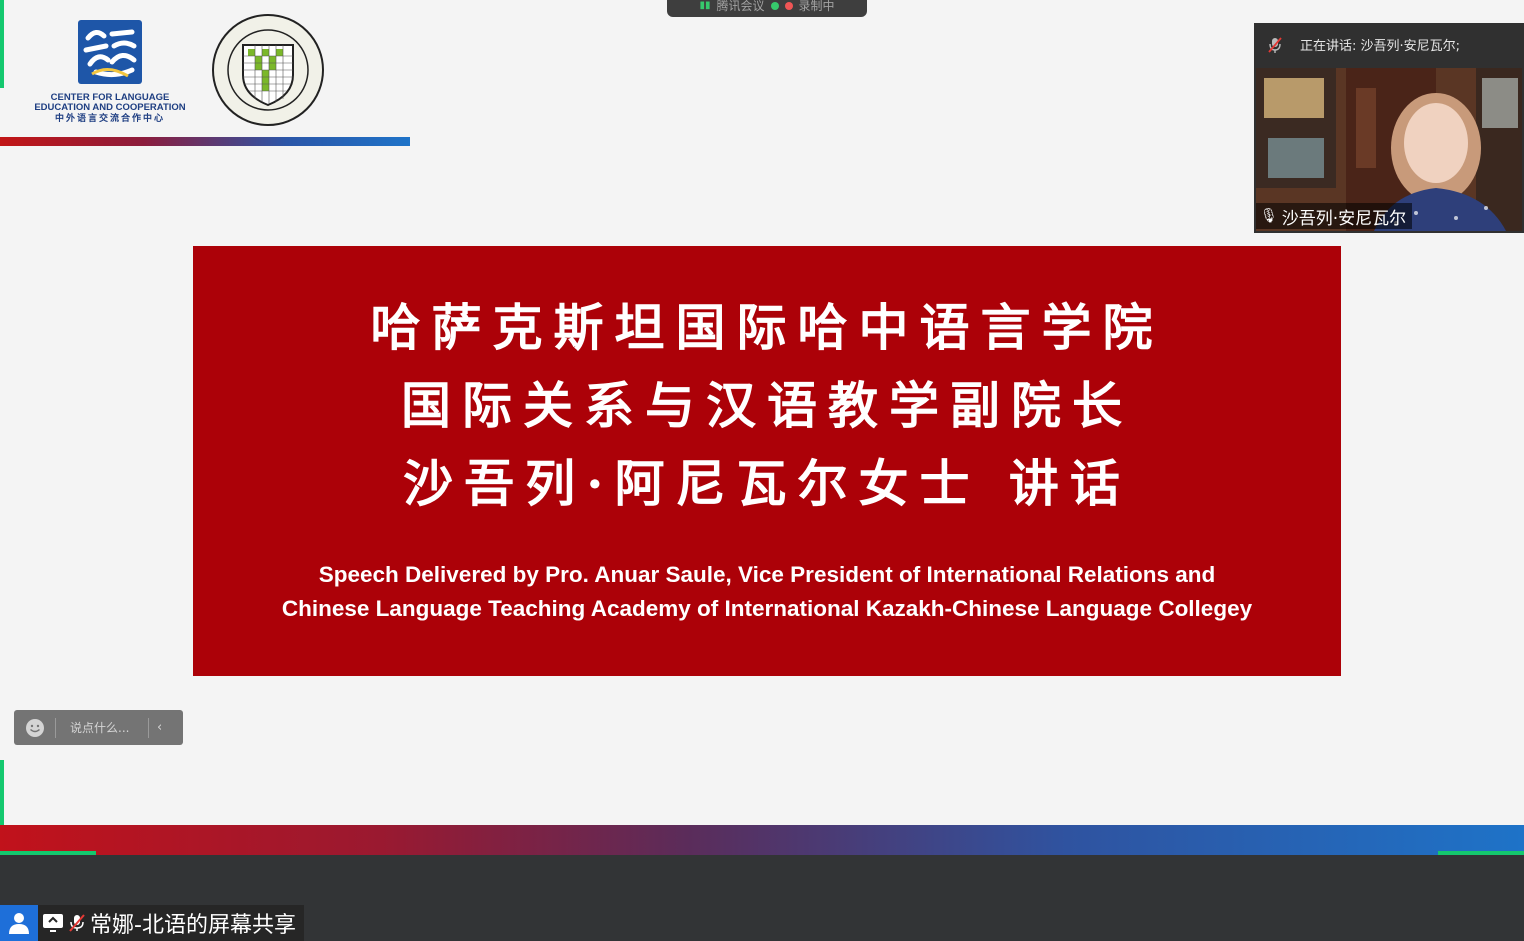  I want to click on green-edge-top, so click(2, 44).